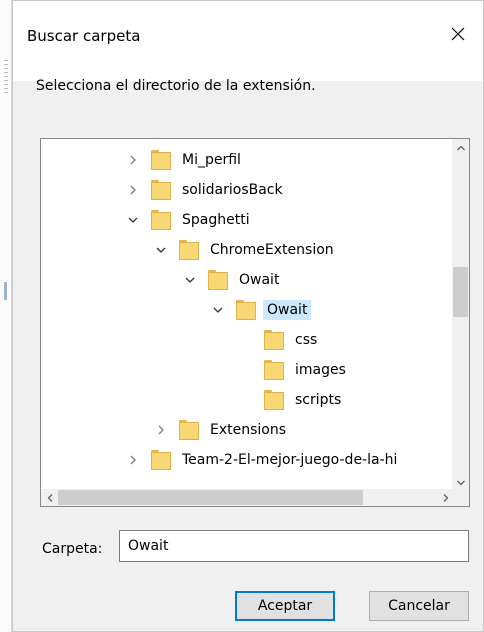 This screenshot has width=484, height=632. I want to click on tree-item: Spaghetti, so click(189, 220).